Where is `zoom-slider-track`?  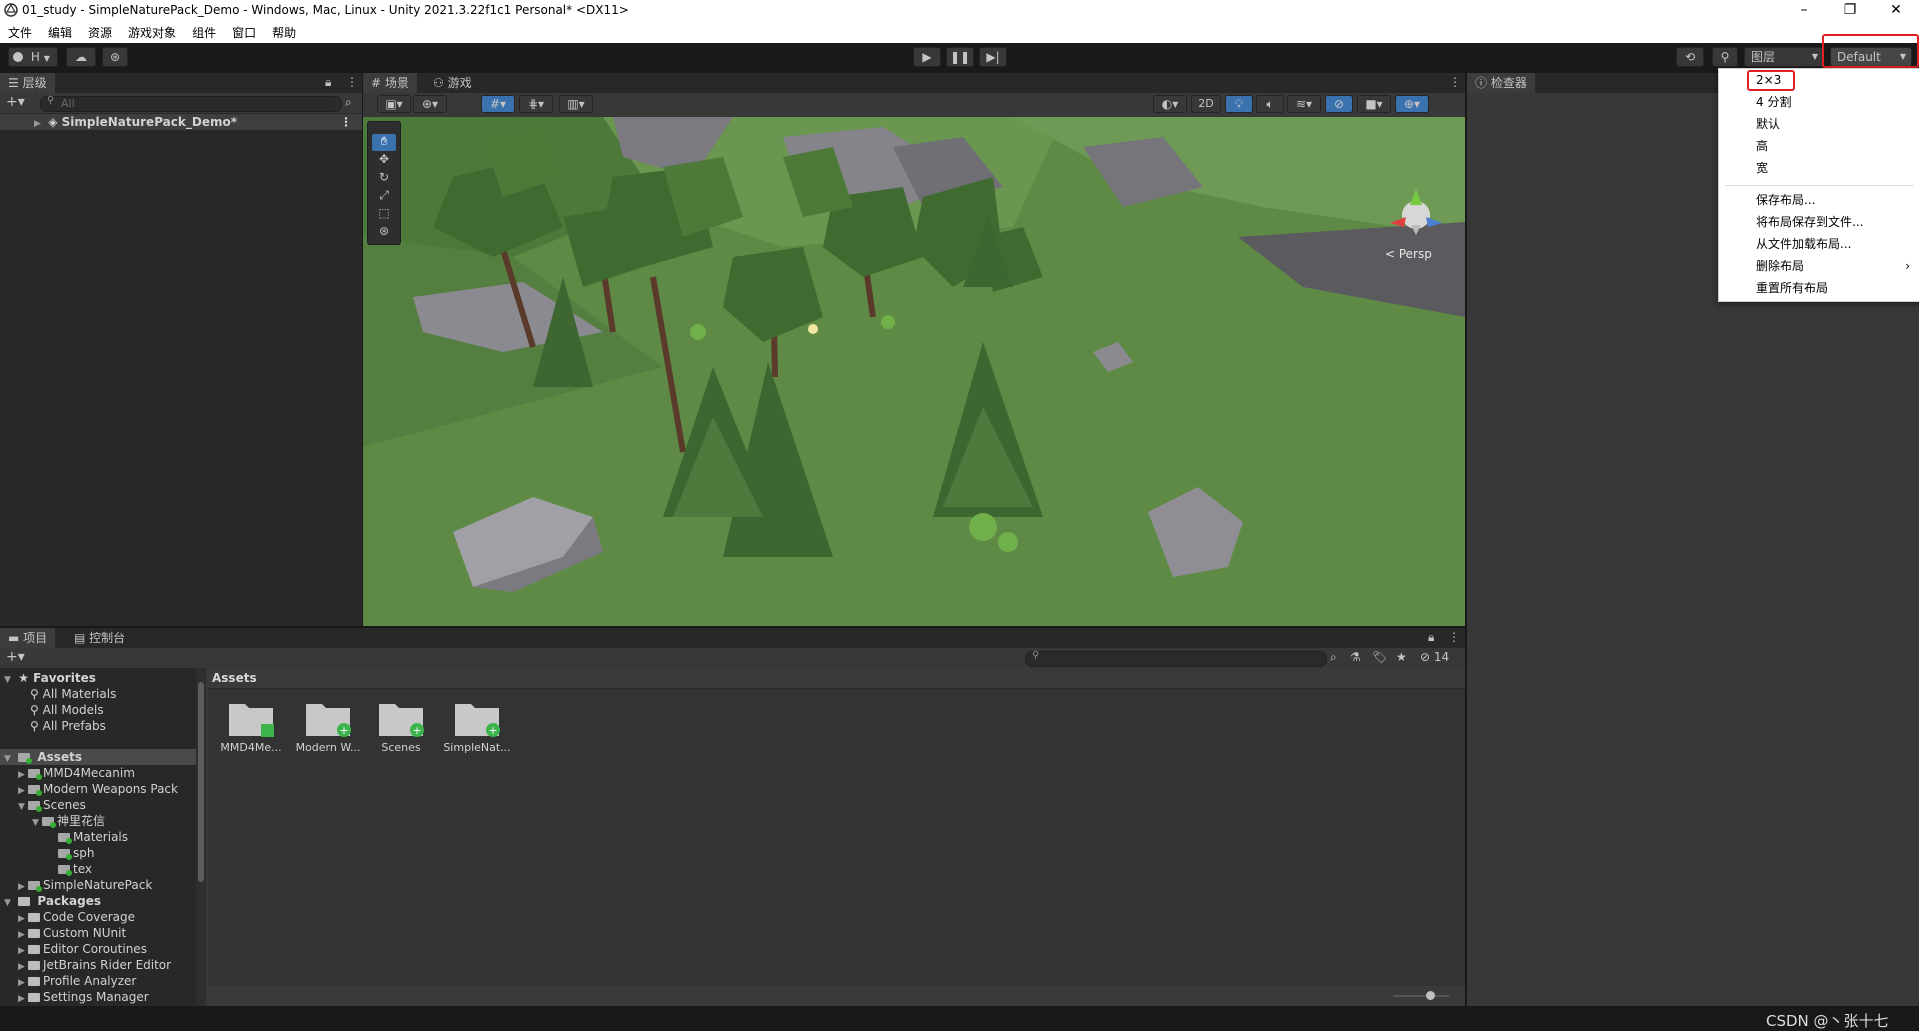 zoom-slider-track is located at coordinates (1421, 996).